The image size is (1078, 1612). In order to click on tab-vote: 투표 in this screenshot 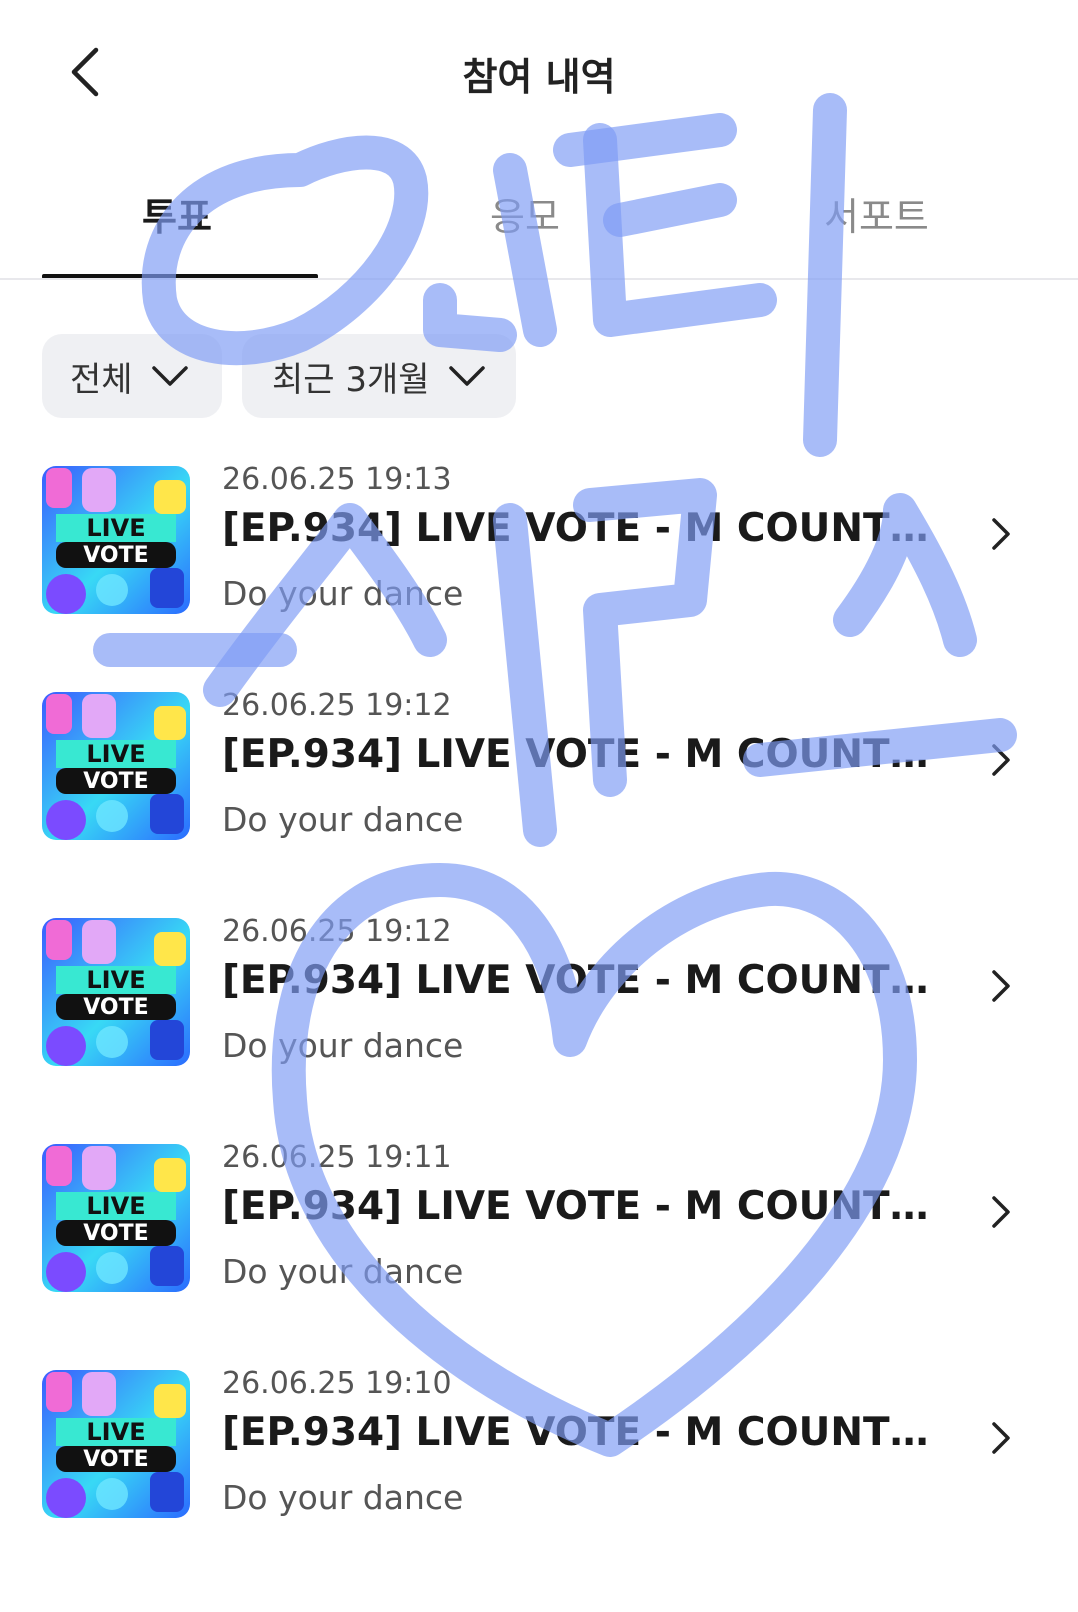, I will do `click(177, 213)`.